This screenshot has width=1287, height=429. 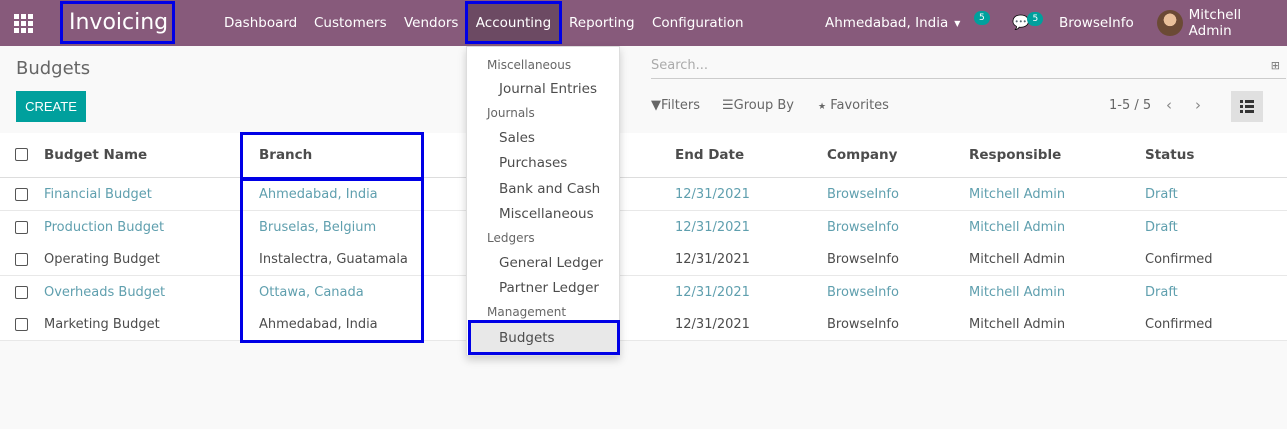 What do you see at coordinates (1130, 105) in the screenshot?
I see `pager-value: 1-5 / 5` at bounding box center [1130, 105].